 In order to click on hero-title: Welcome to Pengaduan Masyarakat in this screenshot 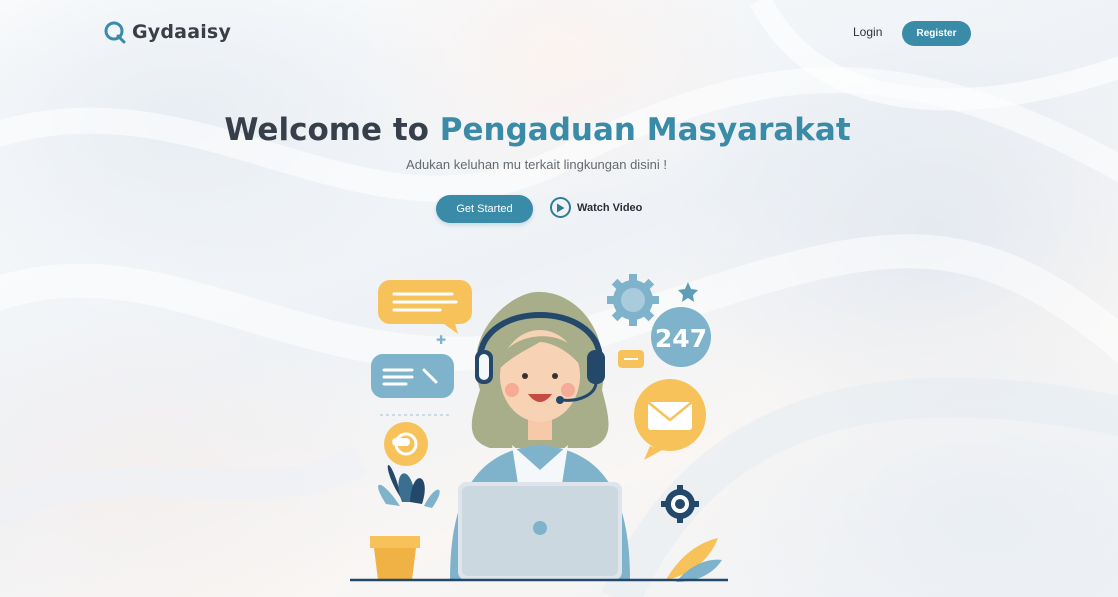, I will do `click(537, 130)`.